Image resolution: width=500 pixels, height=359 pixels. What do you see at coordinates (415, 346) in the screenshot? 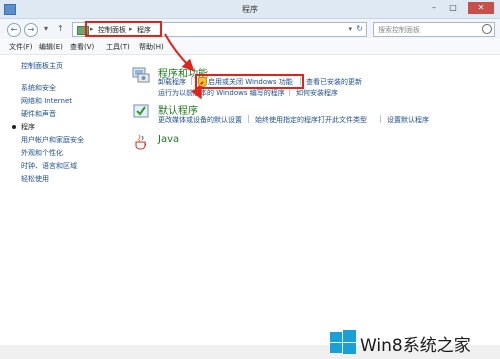
I see `watermark-text: Win8系统之家` at bounding box center [415, 346].